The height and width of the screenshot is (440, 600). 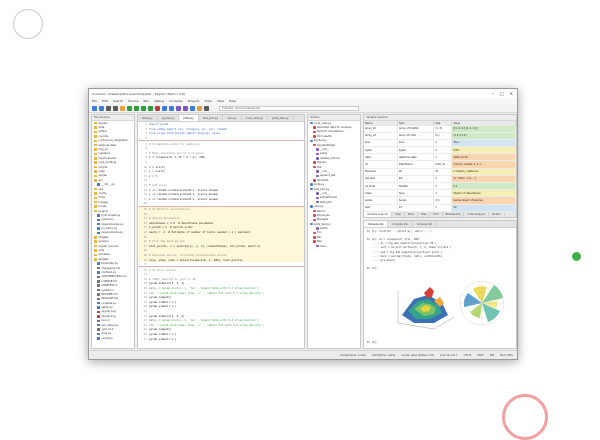 I want to click on variable-row: array_int Array of int32 (5,) [1 2 3 4 5], so click(x=440, y=136).